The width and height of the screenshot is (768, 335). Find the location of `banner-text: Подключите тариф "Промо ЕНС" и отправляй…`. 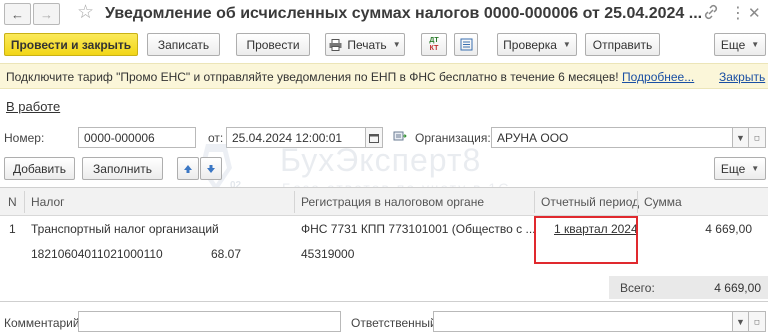

banner-text: Подключите тариф "Промо ЕНС" и отправляй… is located at coordinates (312, 77).